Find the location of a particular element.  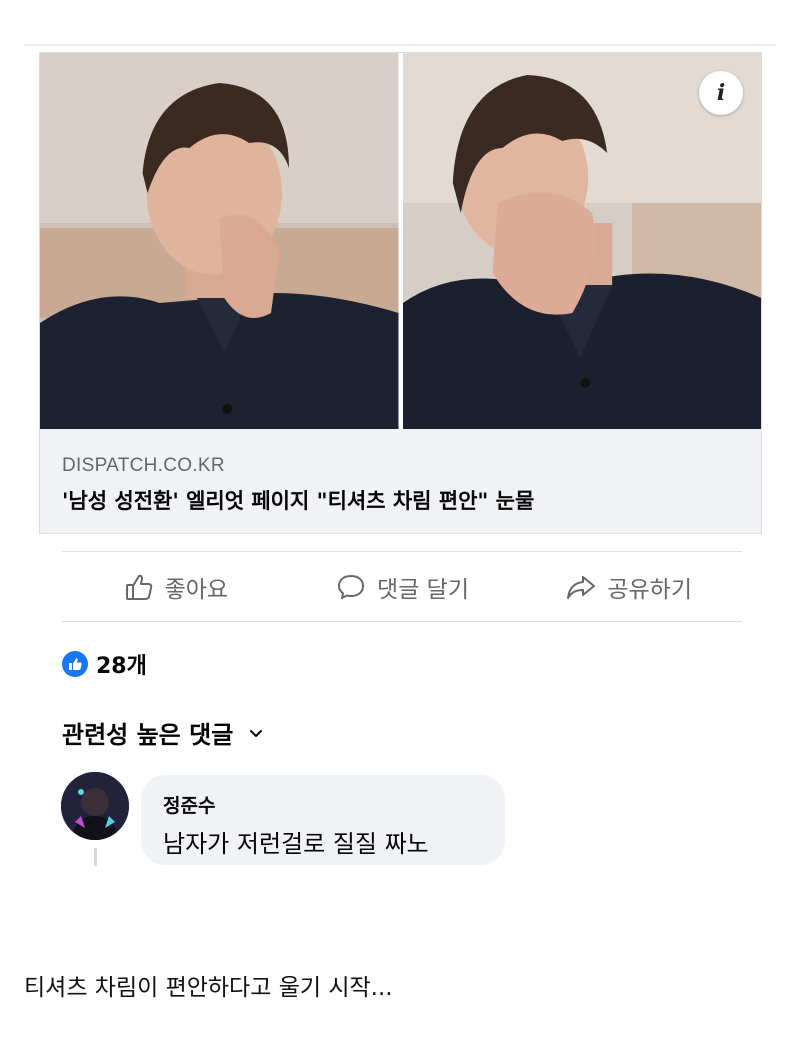

like-reaction-icon is located at coordinates (75, 664).